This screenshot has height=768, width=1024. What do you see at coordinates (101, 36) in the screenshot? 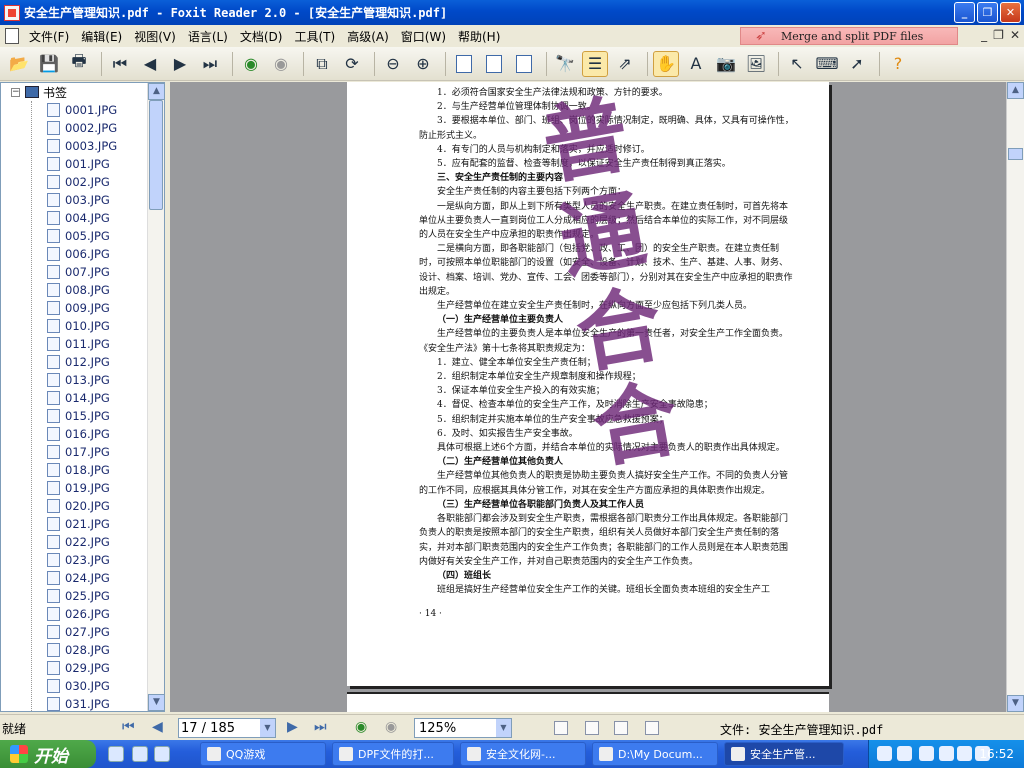
I see `menu-edit: 编辑(E)` at bounding box center [101, 36].